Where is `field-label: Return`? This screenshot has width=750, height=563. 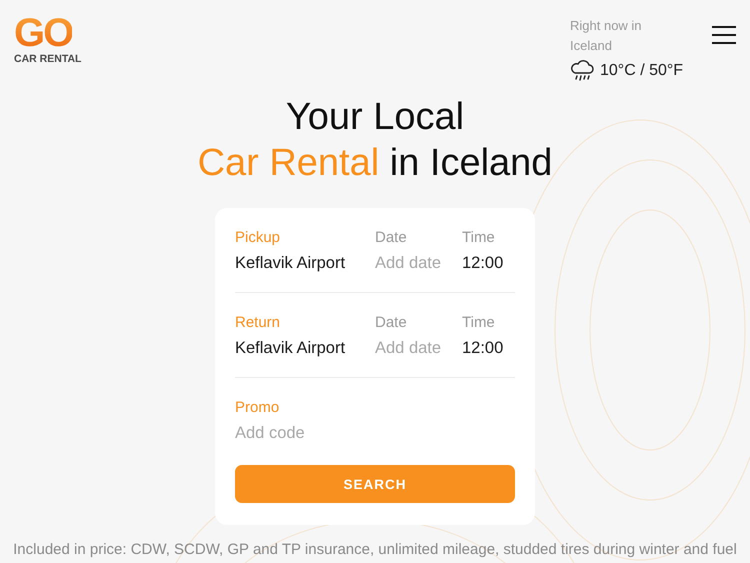 field-label: Return is located at coordinates (258, 323).